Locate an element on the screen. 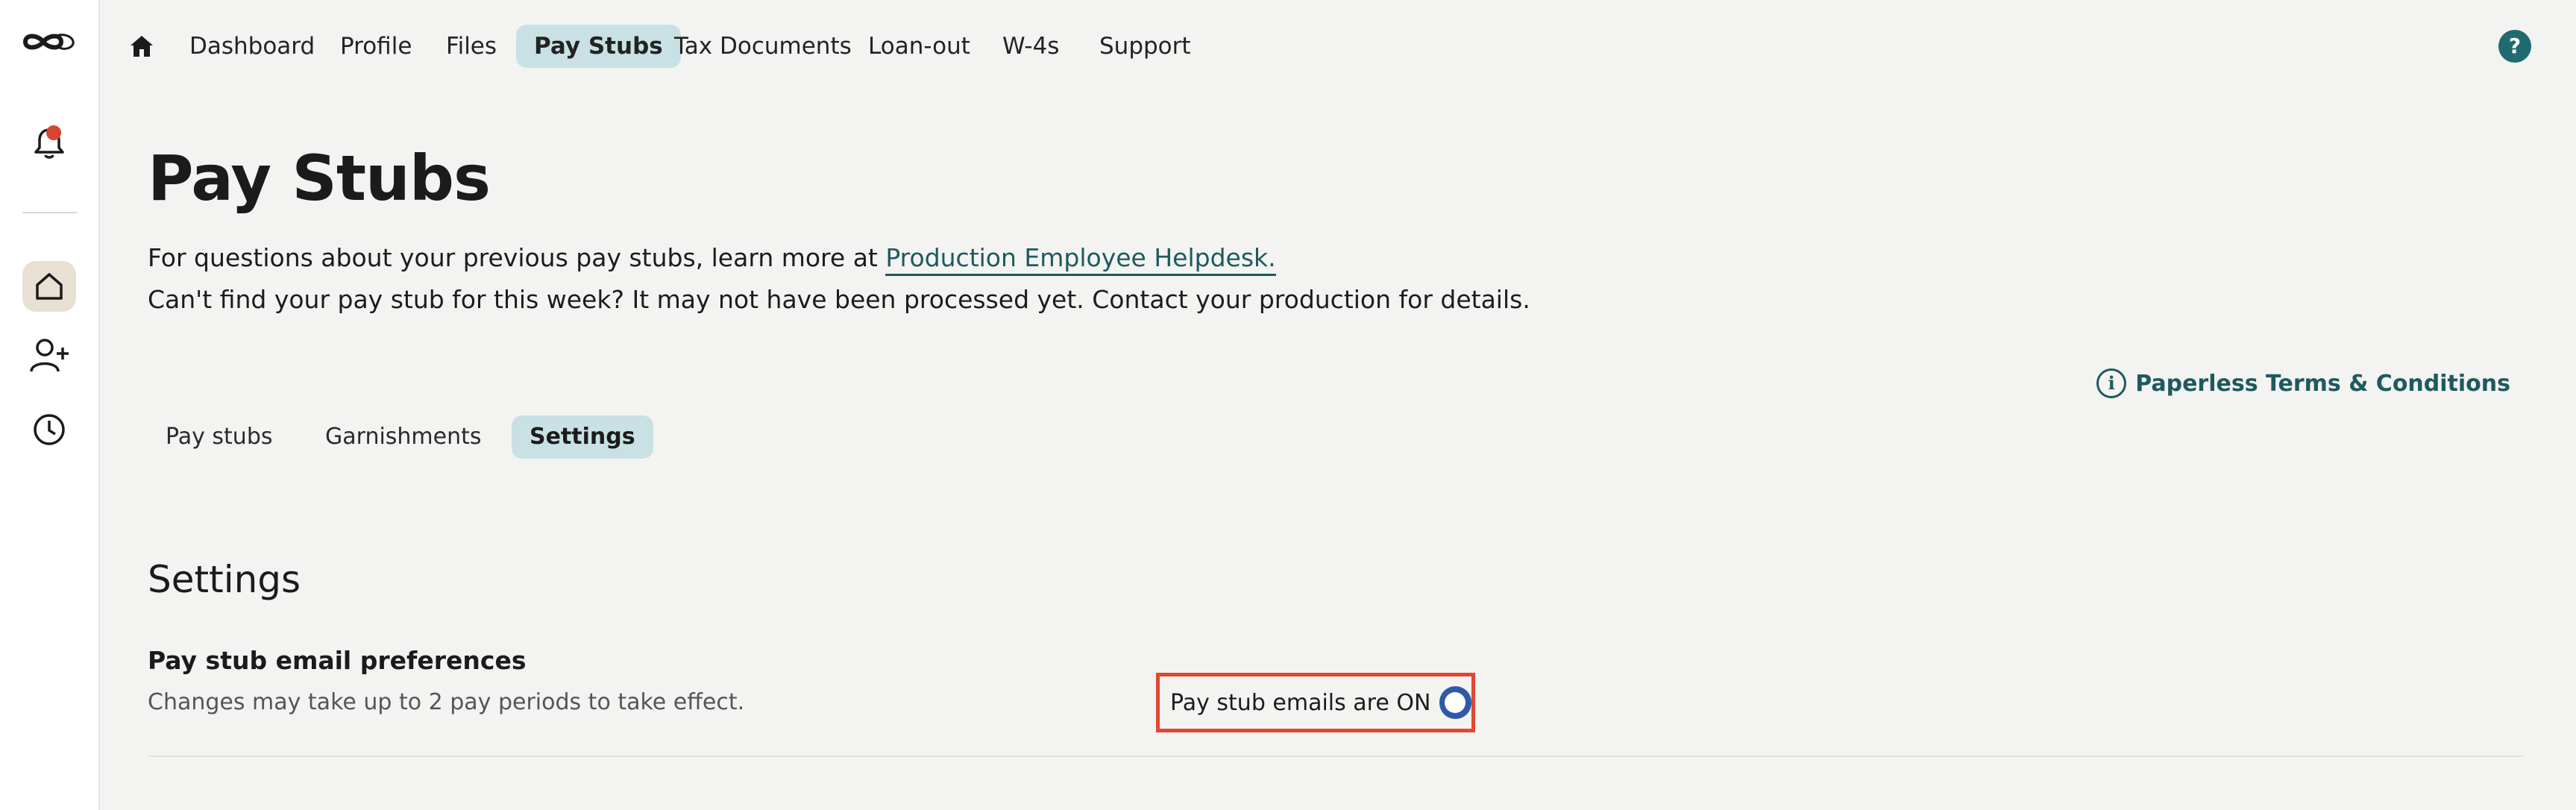 The height and width of the screenshot is (810, 2576). nav-profile: Profile is located at coordinates (376, 46).